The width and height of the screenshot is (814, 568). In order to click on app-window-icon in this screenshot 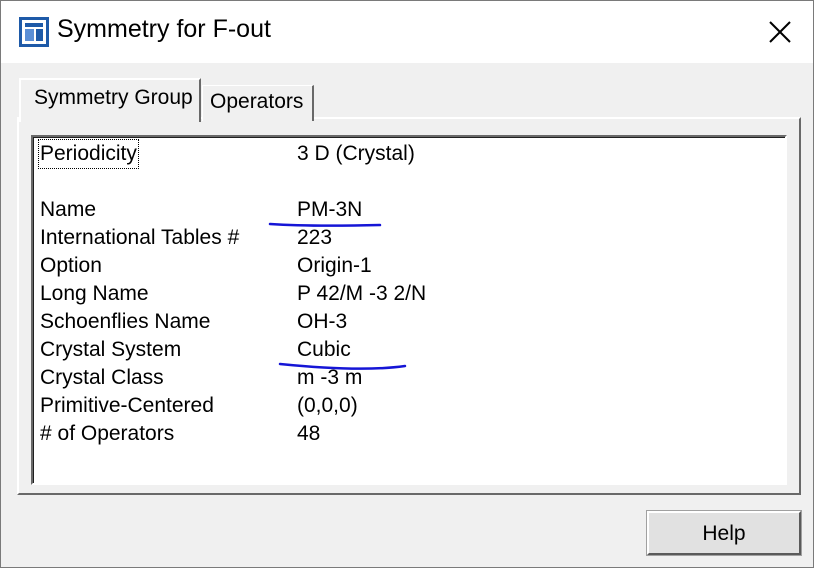, I will do `click(34, 32)`.